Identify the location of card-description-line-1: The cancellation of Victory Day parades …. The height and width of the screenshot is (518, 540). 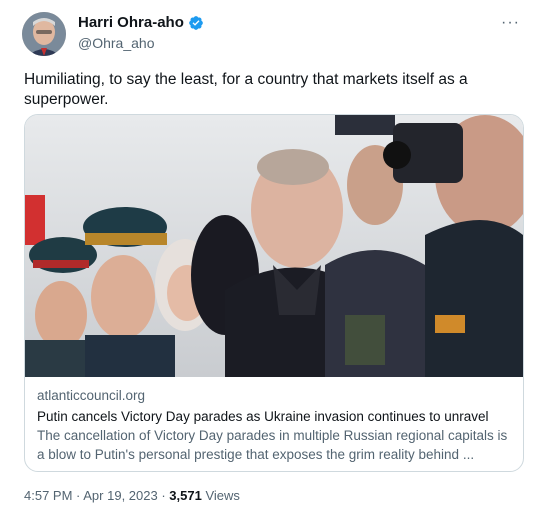
(272, 435).